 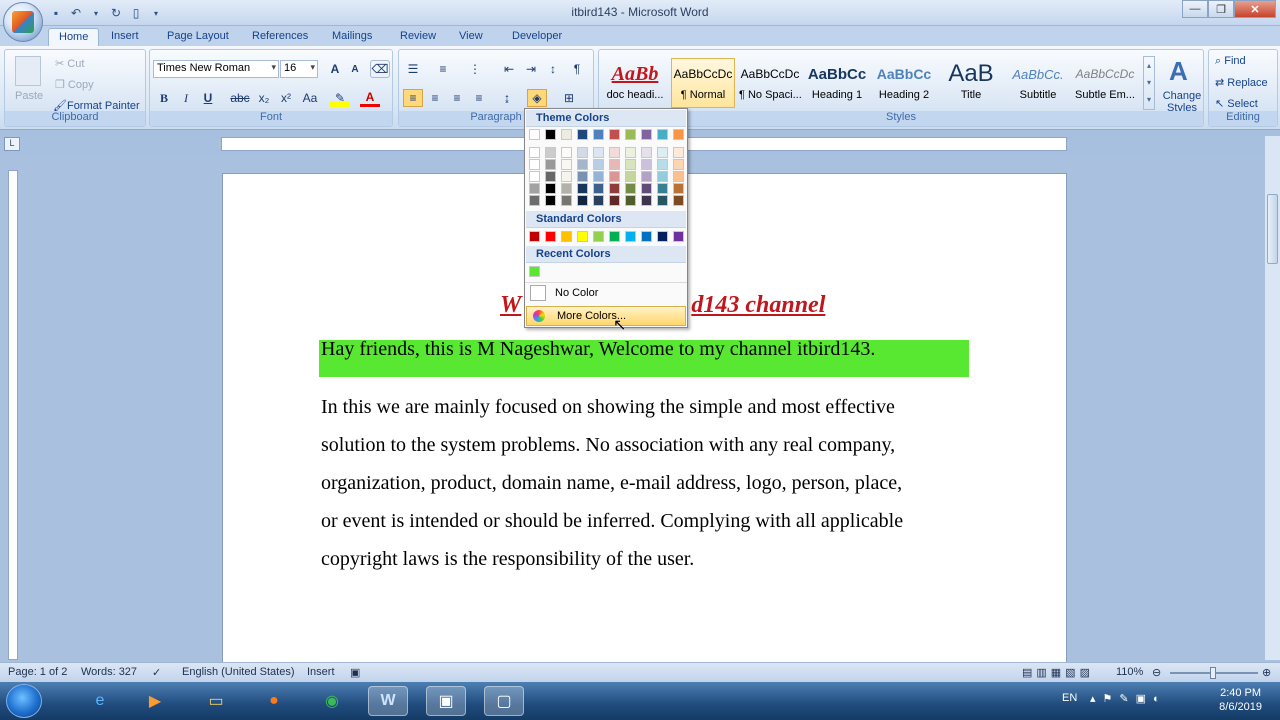 What do you see at coordinates (1058, 672) in the screenshot?
I see `view-buttons: ▤▥▦▧▨` at bounding box center [1058, 672].